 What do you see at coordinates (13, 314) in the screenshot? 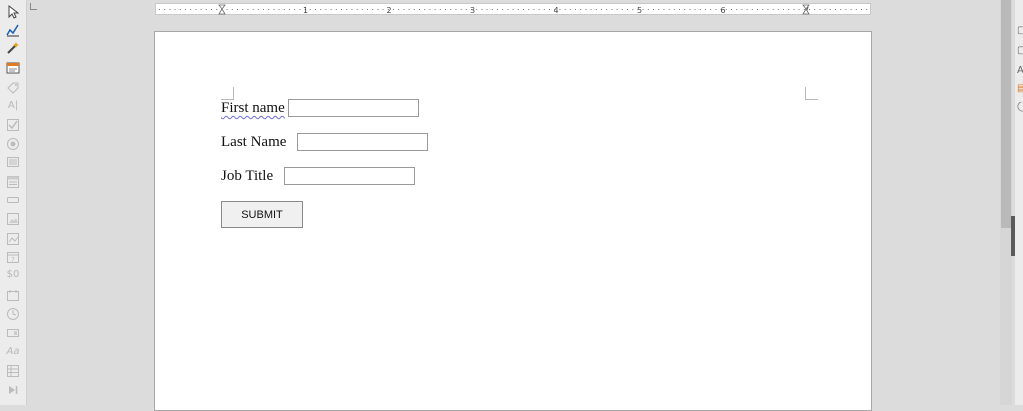
I see `time-field-icon` at bounding box center [13, 314].